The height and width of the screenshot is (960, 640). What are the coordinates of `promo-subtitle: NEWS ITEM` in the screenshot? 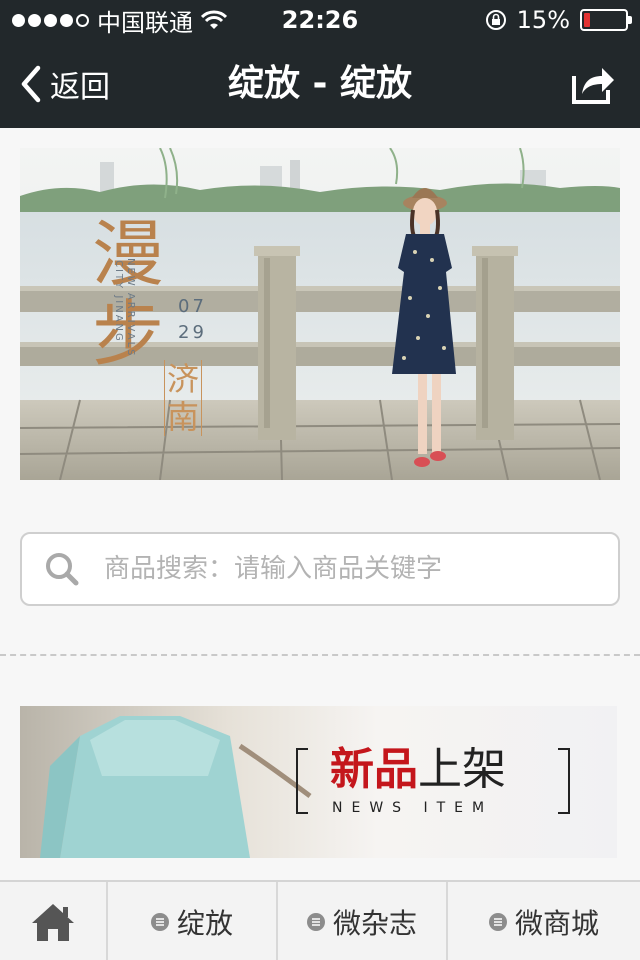 It's located at (413, 808).